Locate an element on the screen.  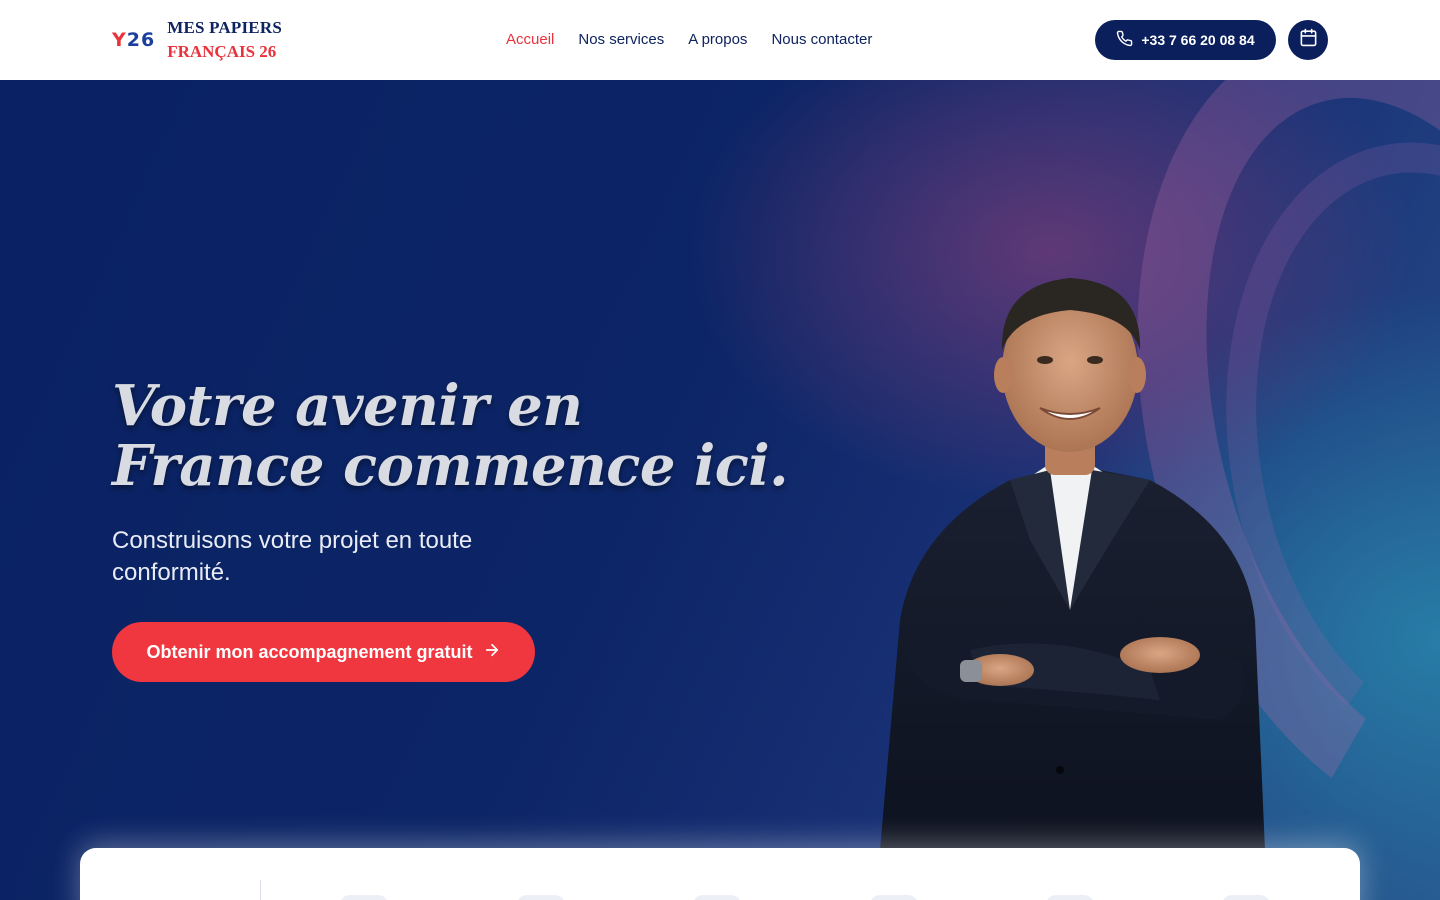
nav-item-accueil: Accueil is located at coordinates (530, 40).